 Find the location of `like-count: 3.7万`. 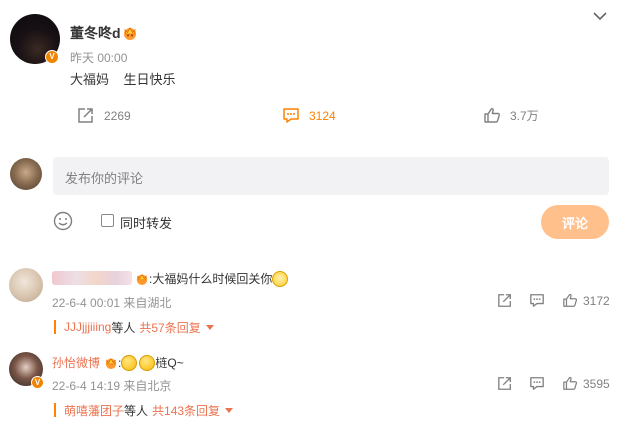

like-count: 3.7万 is located at coordinates (524, 116).